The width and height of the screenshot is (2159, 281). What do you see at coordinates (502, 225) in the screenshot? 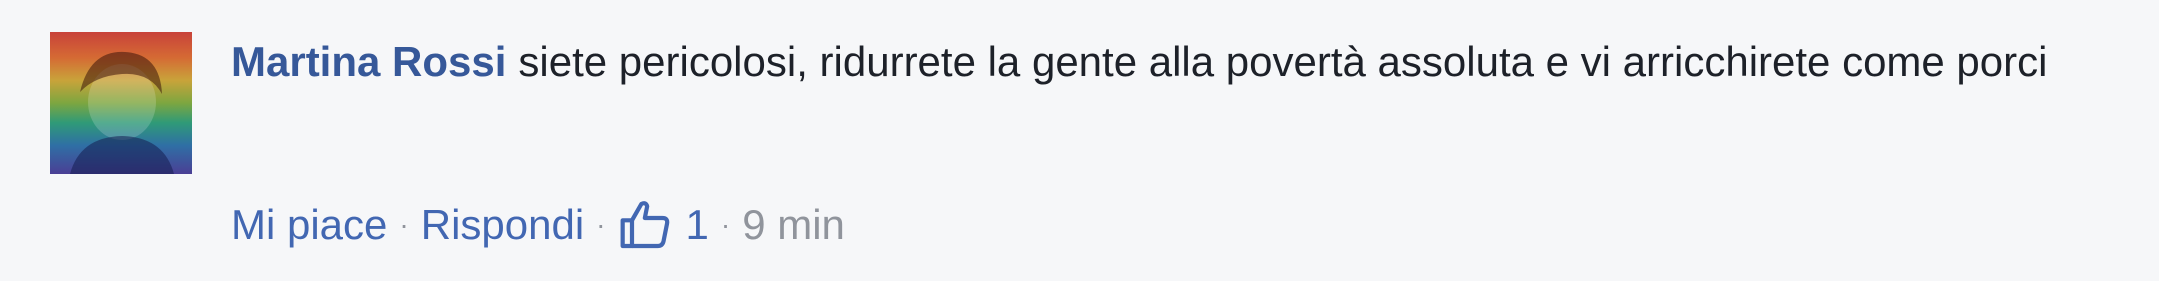
I see `reply-link: Rispondi` at bounding box center [502, 225].